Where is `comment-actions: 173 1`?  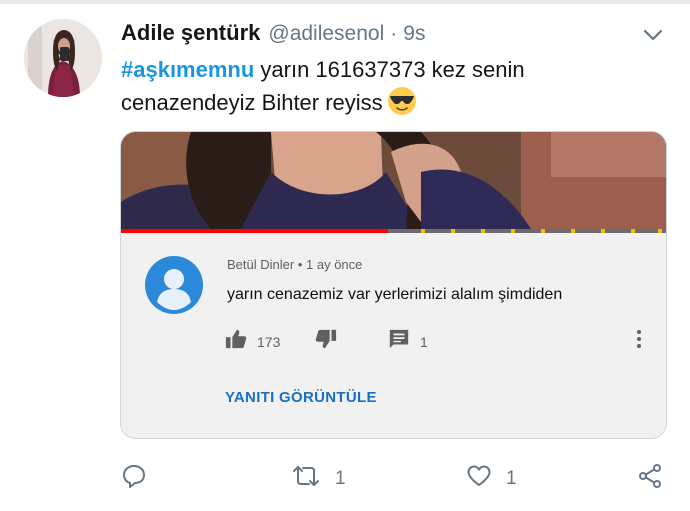 comment-actions: 173 1 is located at coordinates (440, 340).